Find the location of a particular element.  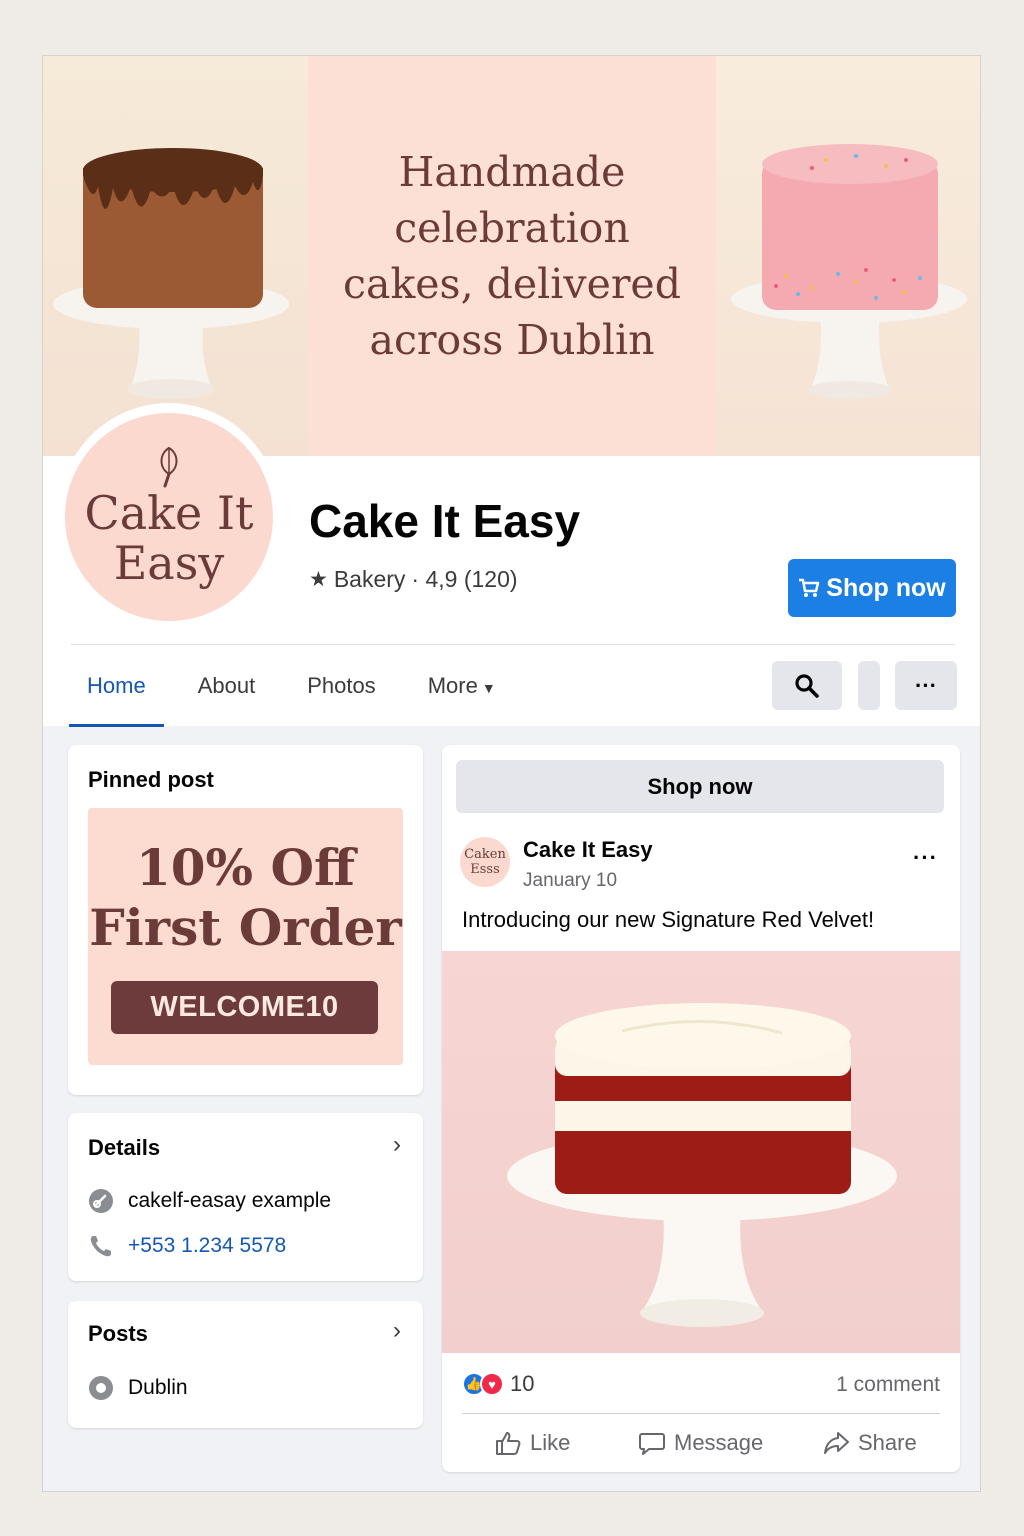

shop-now-label: Shop now is located at coordinates (886, 587).